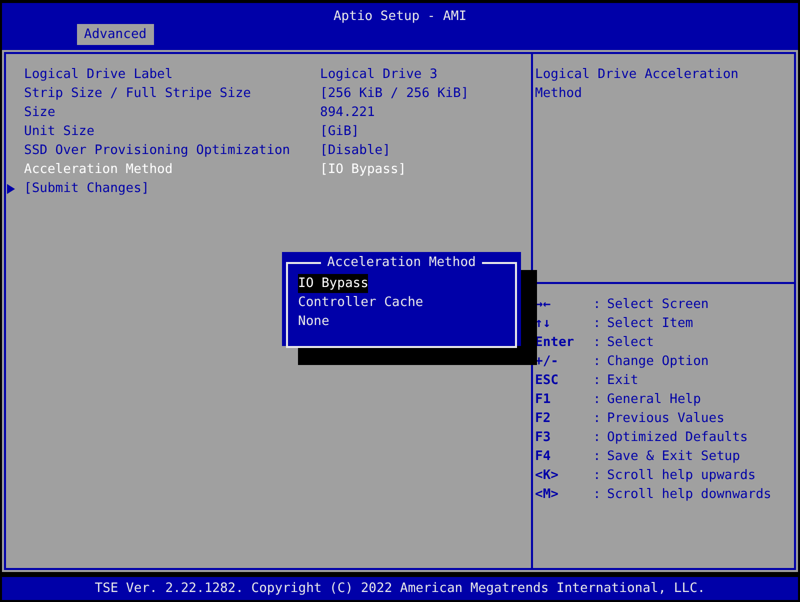  What do you see at coordinates (543, 324) in the screenshot?
I see `key-label: ↑↓` at bounding box center [543, 324].